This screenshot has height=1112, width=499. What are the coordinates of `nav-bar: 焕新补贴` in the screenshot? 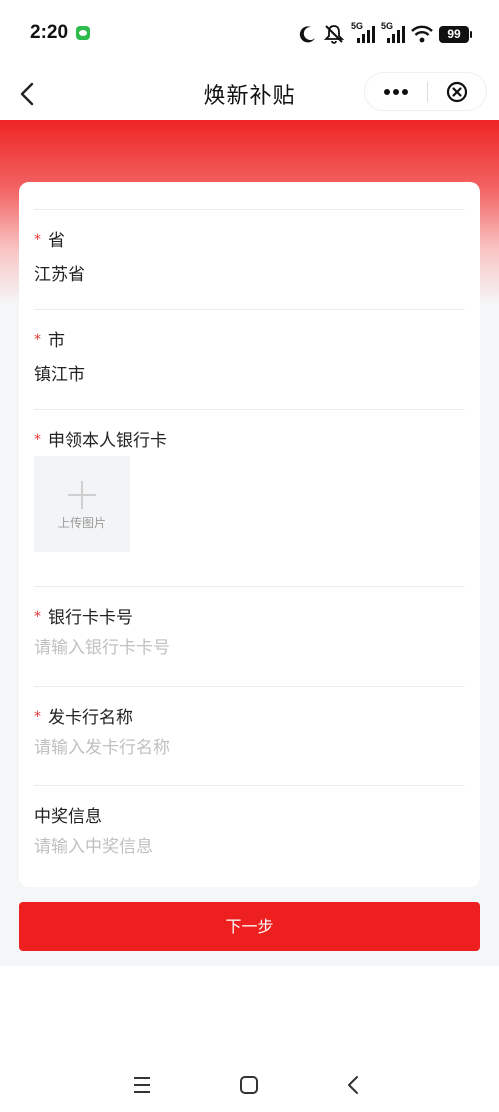 It's located at (249, 94).